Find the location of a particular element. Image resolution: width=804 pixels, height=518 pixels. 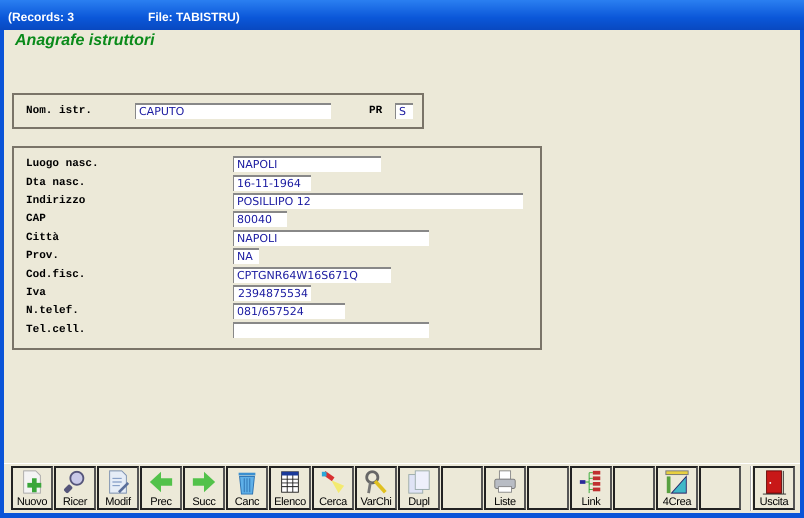

toolbar-button: Uscita is located at coordinates (774, 488).